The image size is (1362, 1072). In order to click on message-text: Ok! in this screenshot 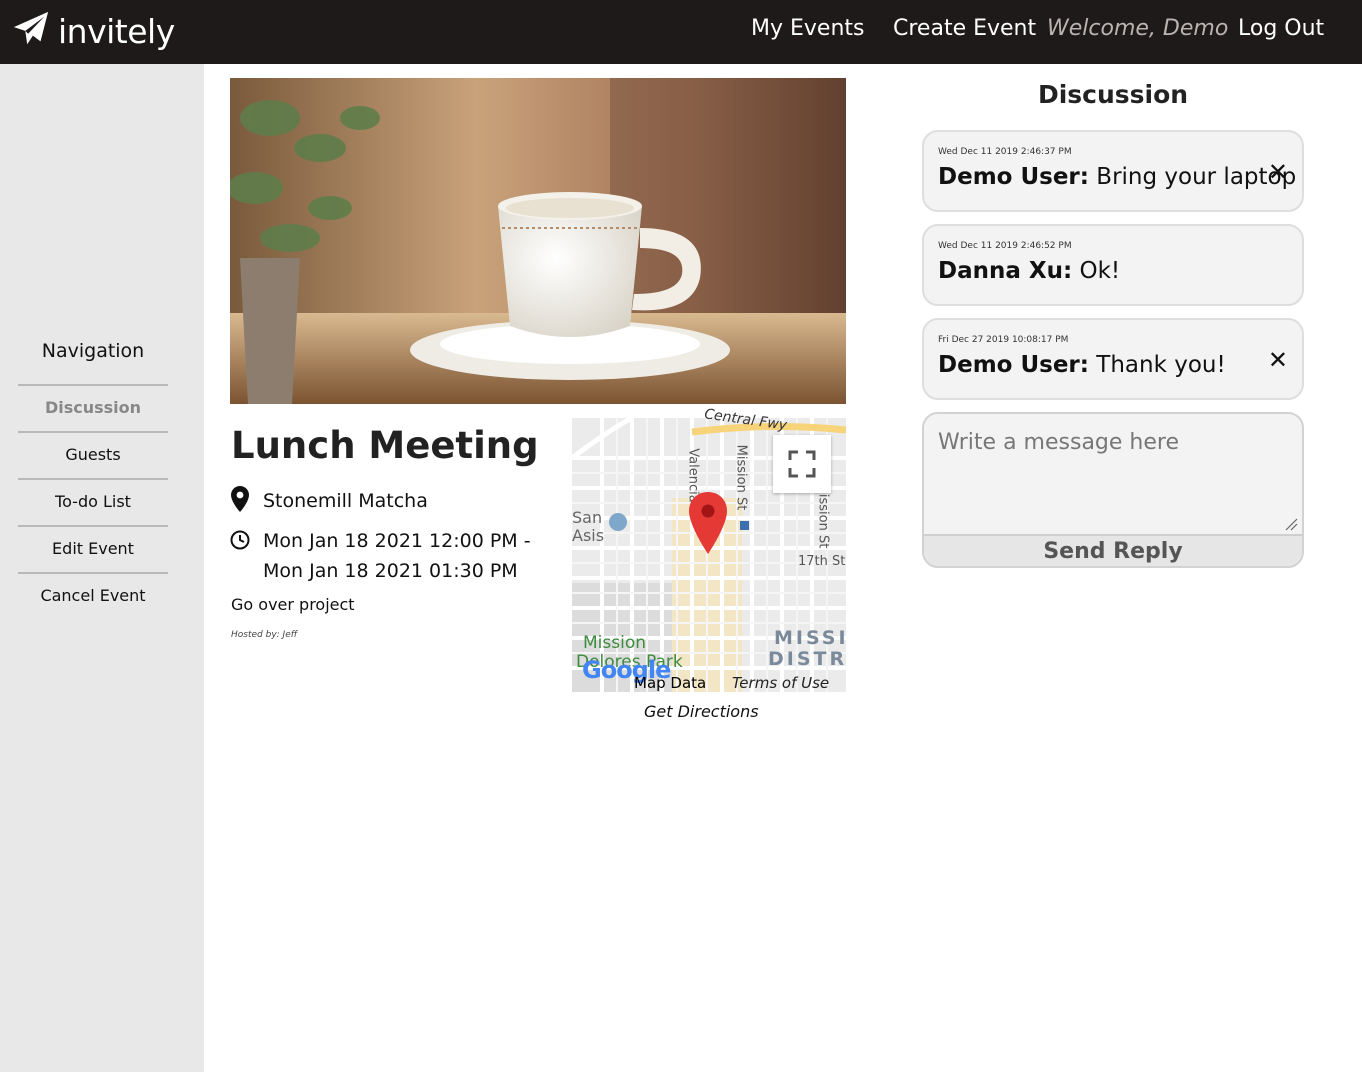, I will do `click(1096, 271)`.